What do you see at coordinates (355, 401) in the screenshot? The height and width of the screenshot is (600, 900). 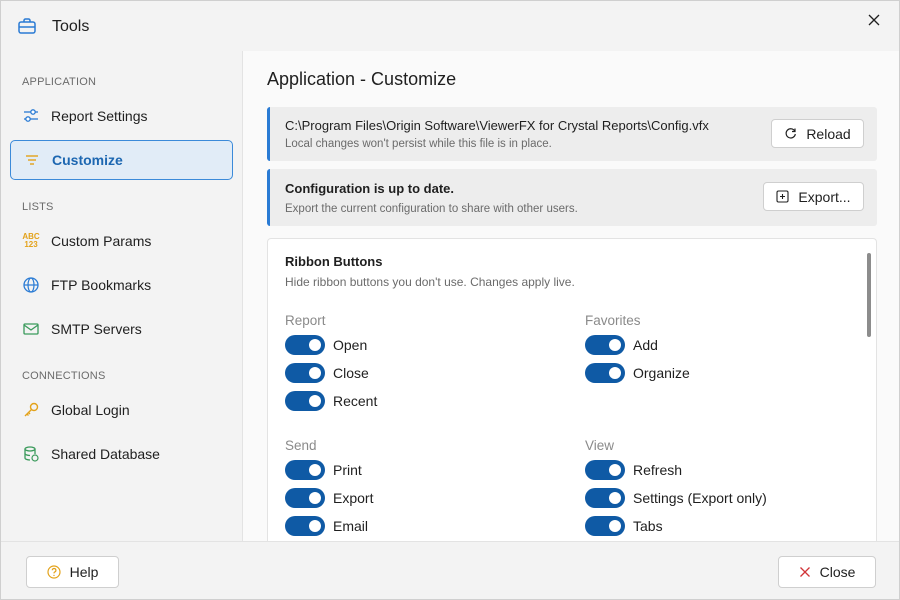 I see `toggle-label: Recent` at bounding box center [355, 401].